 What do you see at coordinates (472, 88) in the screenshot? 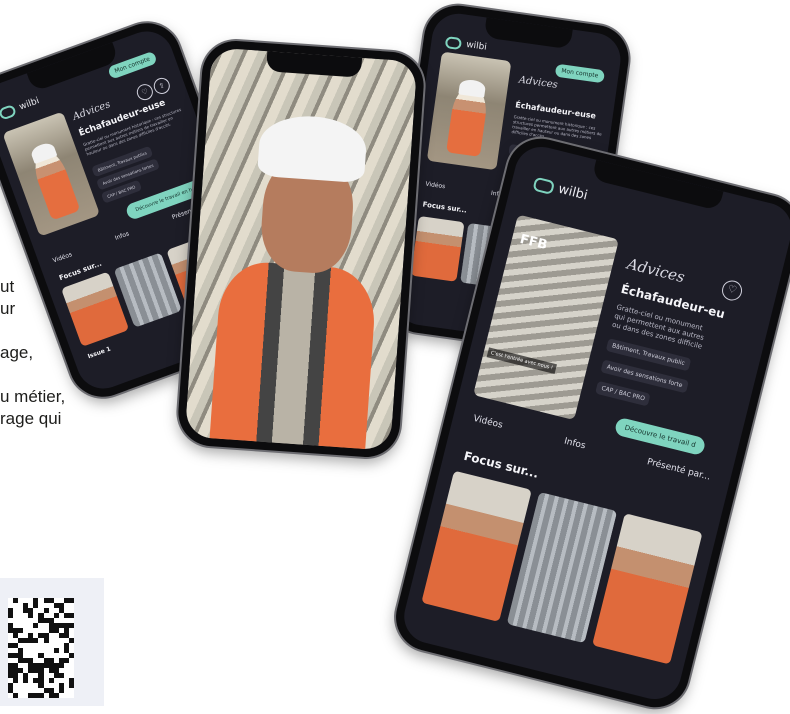
I see `hero-helmet` at bounding box center [472, 88].